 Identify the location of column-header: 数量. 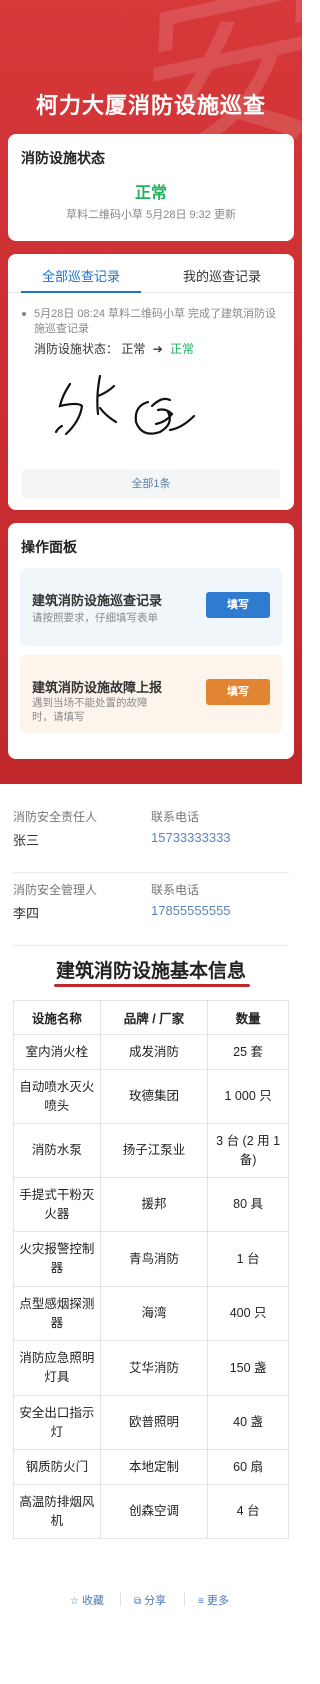
(248, 1017).